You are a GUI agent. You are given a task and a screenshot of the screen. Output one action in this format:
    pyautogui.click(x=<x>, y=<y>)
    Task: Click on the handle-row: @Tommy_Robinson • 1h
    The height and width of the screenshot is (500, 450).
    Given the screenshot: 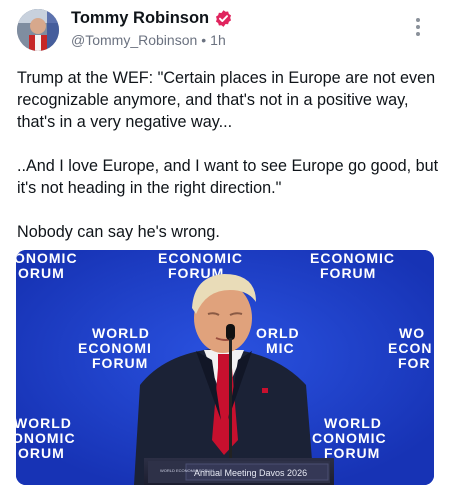 What is the action you would take?
    pyautogui.click(x=148, y=40)
    